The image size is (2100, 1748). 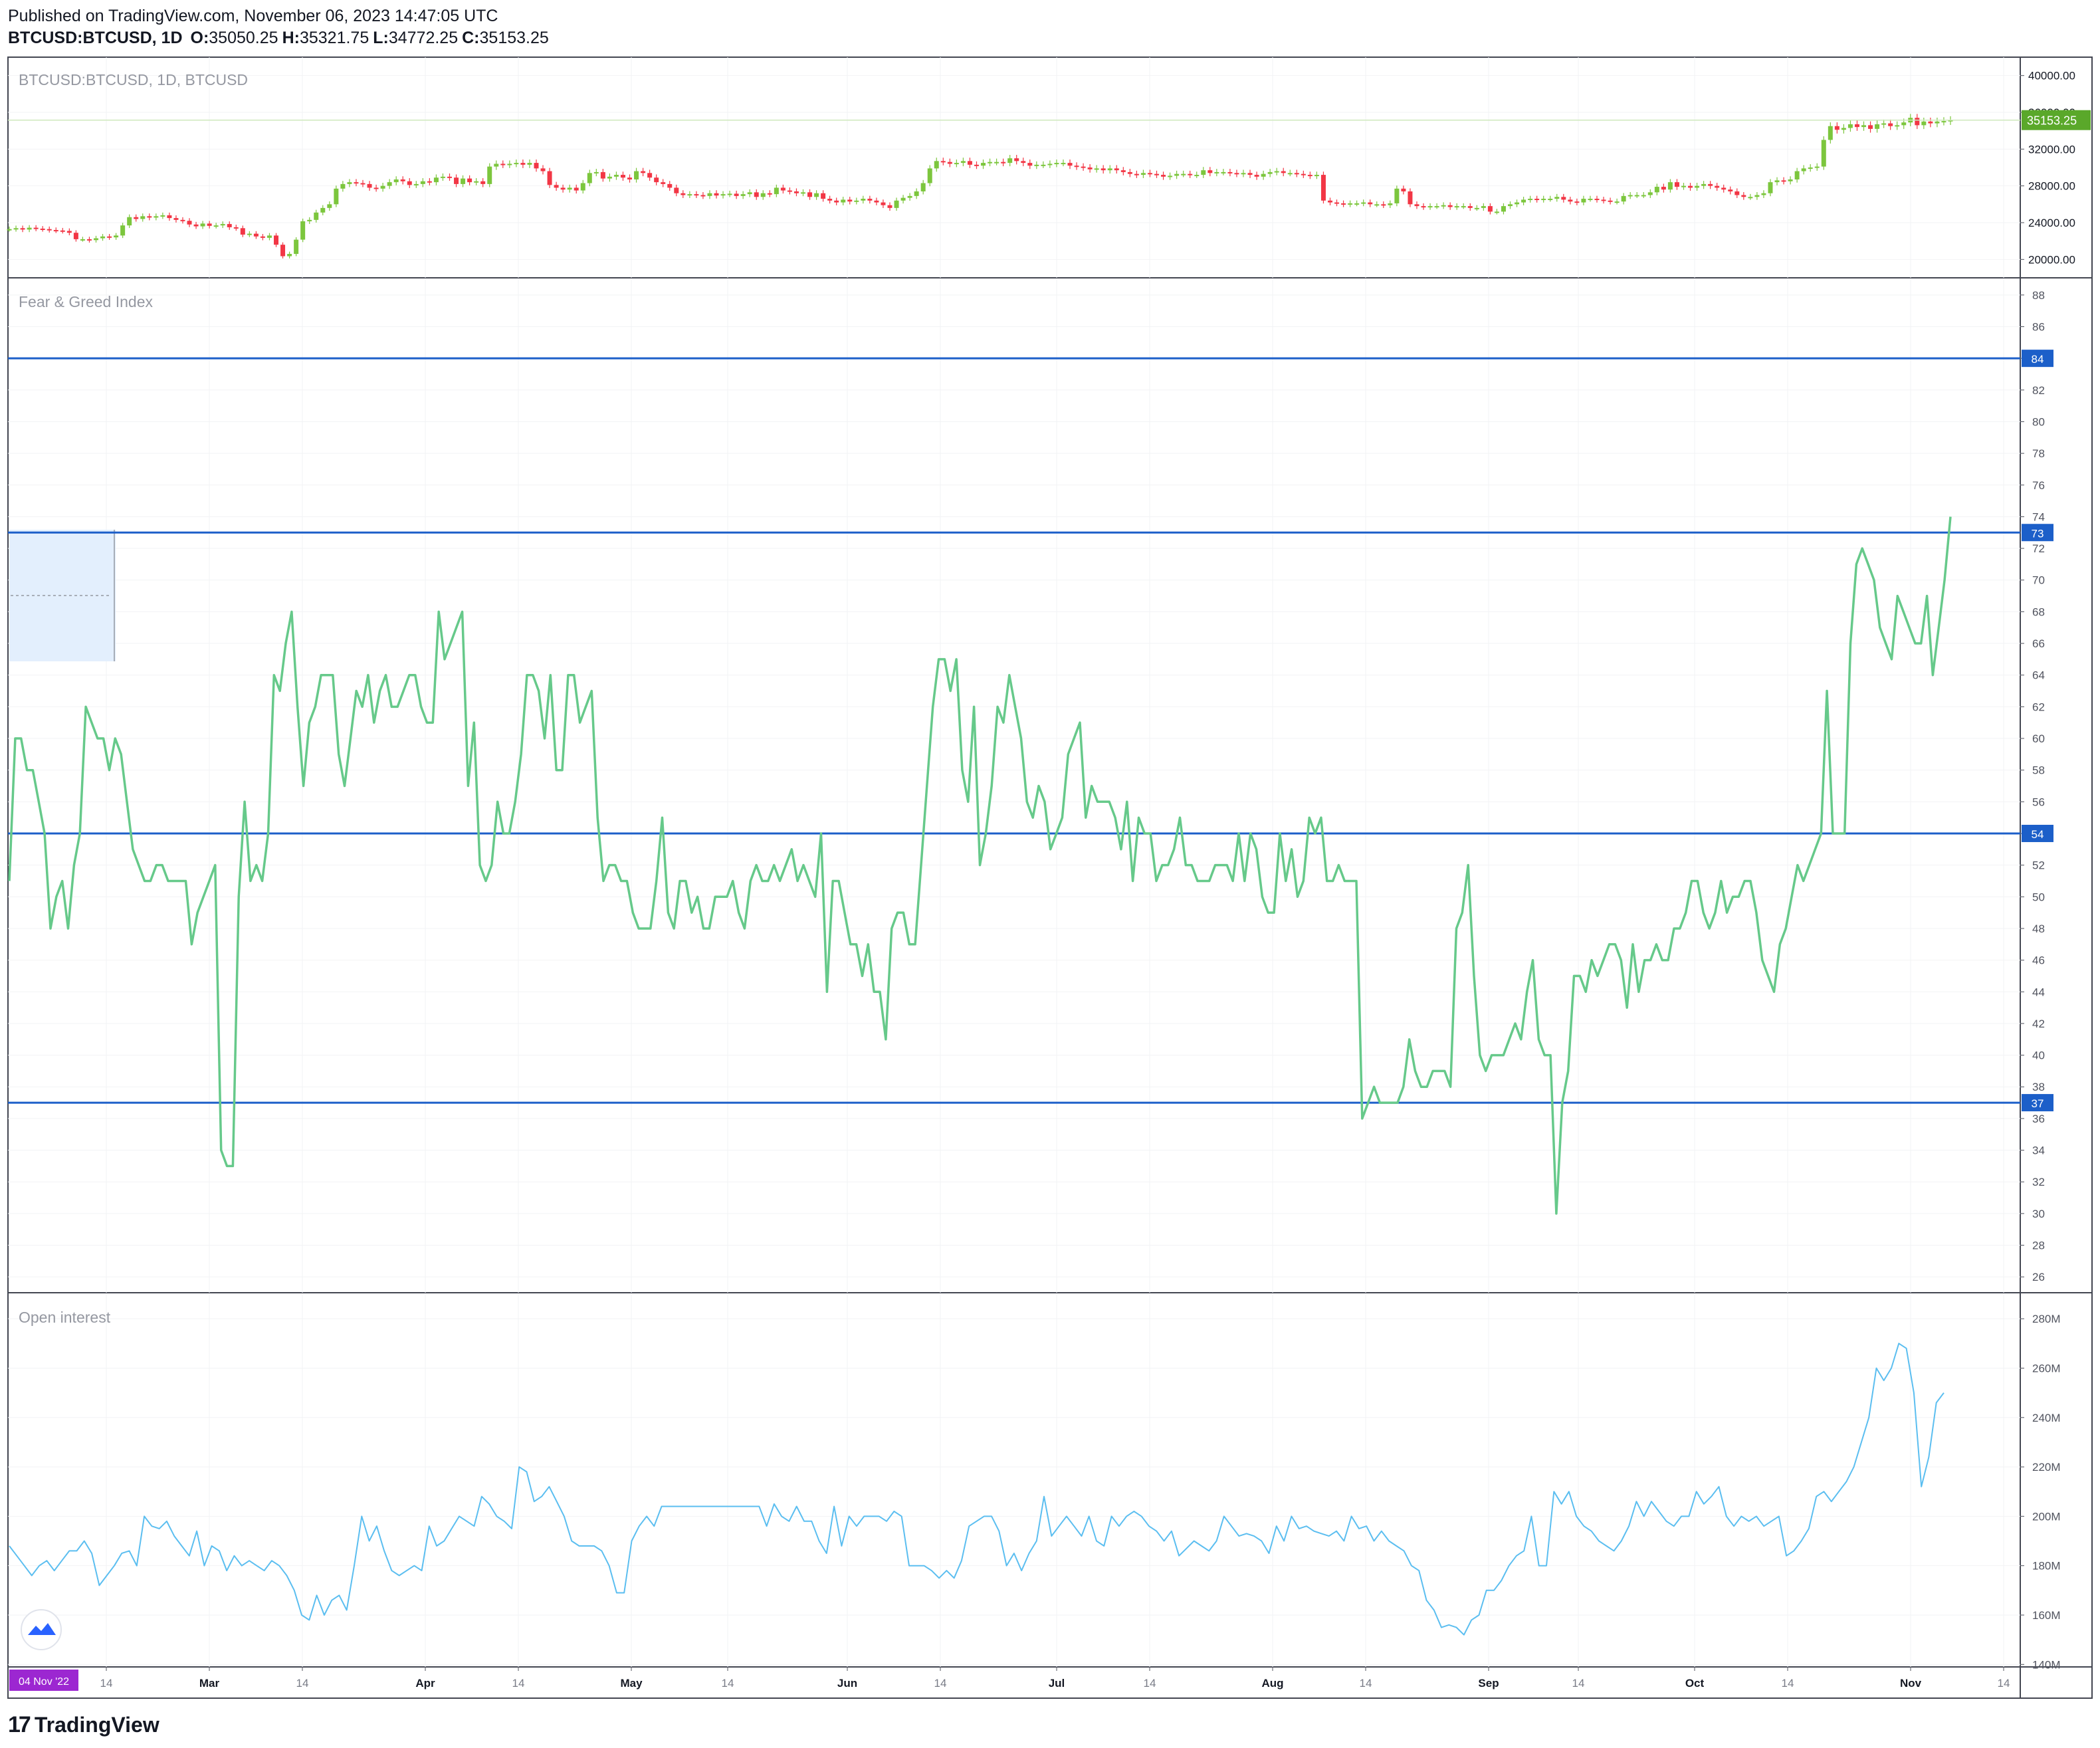 I want to click on fg-tick-label: 60, so click(x=2038, y=738).